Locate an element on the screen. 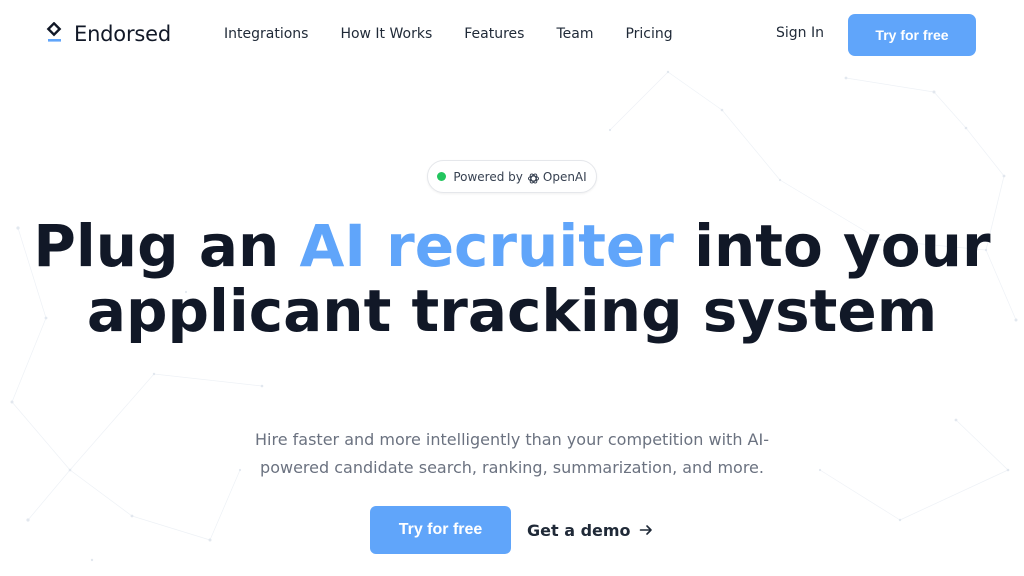 The image size is (1024, 576). badge-brand: OpenAI is located at coordinates (564, 176).